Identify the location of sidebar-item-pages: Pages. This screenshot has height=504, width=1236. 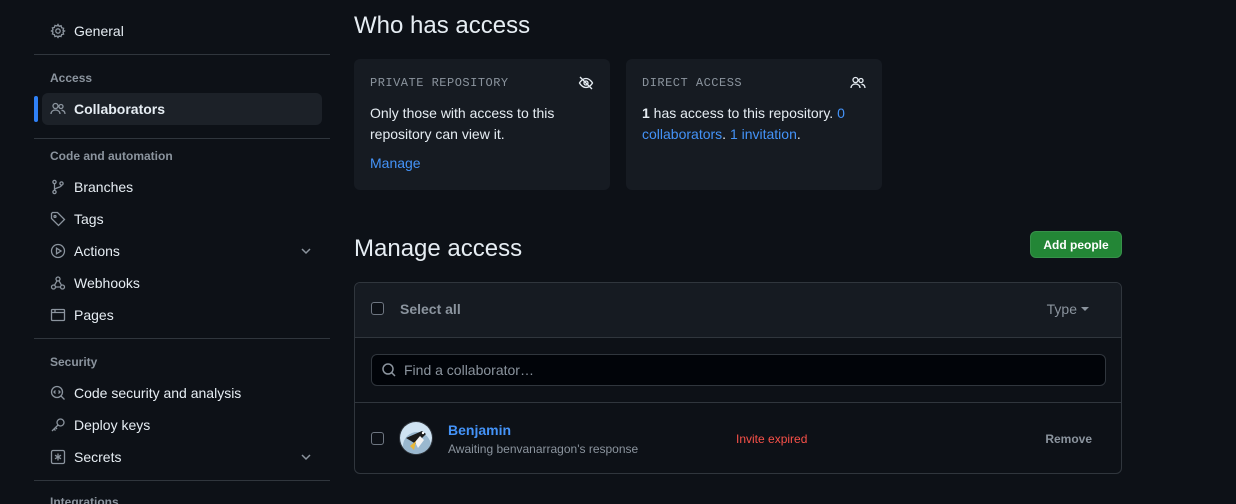
(182, 315).